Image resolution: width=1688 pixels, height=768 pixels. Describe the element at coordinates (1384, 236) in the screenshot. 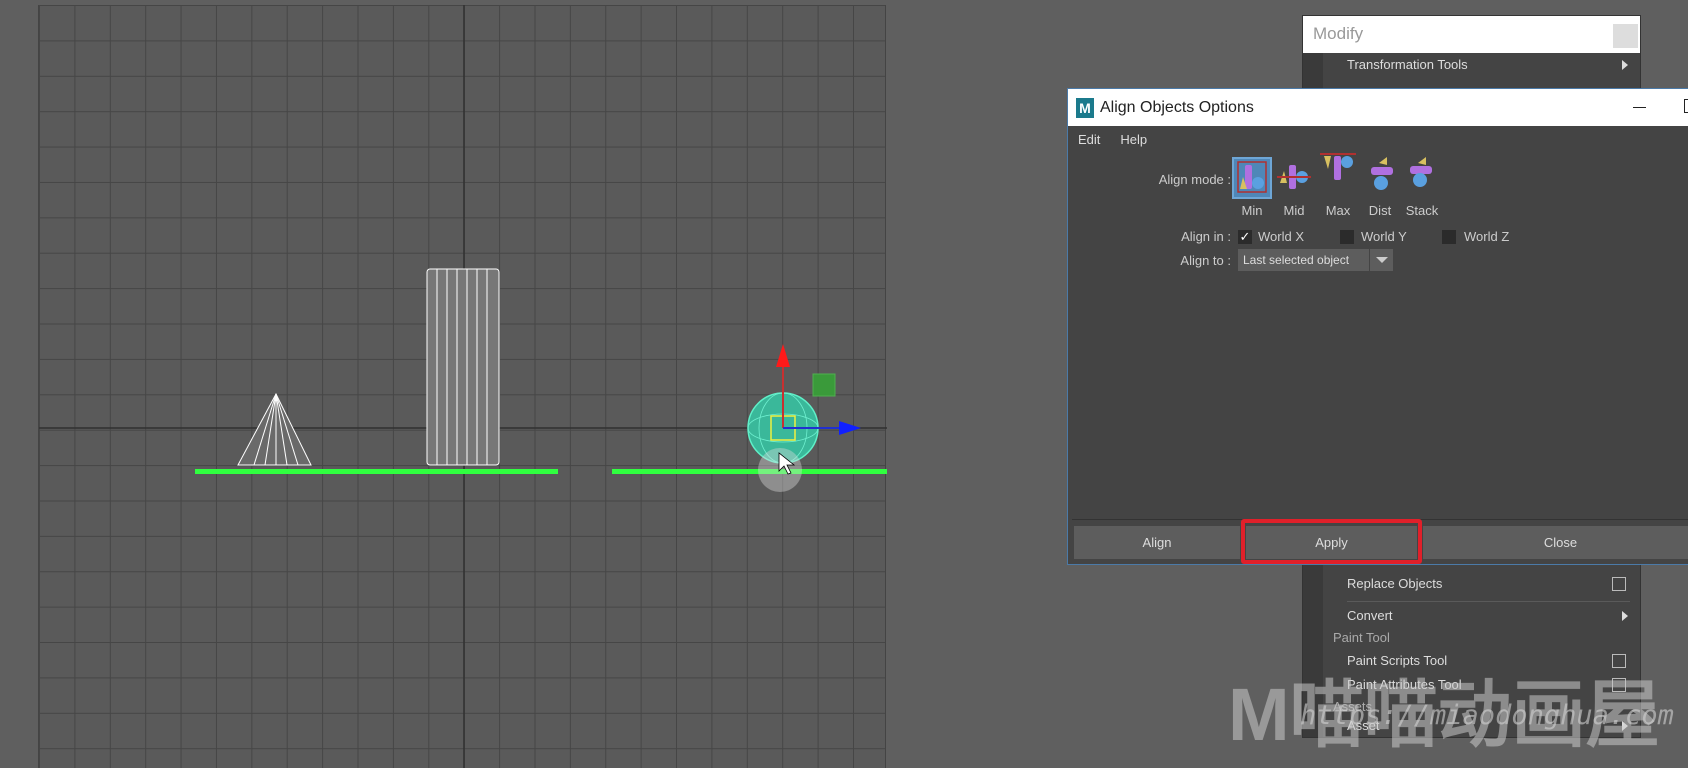

I see `world-y-label: World Y` at that location.